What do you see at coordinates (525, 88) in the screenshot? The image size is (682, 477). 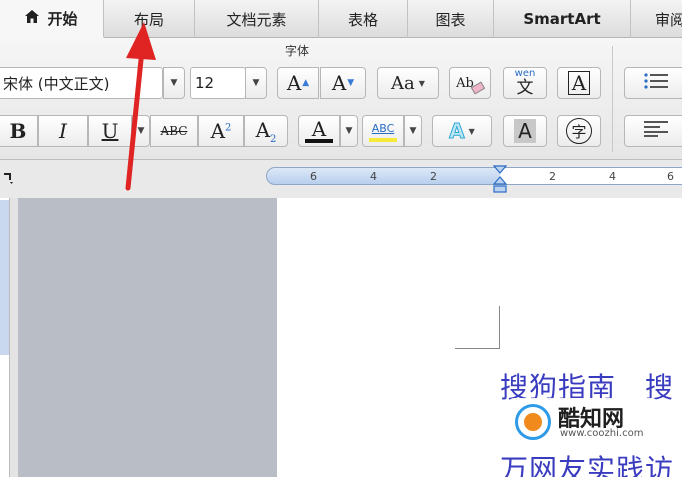 I see `phonetic-guide-char: 文` at bounding box center [525, 88].